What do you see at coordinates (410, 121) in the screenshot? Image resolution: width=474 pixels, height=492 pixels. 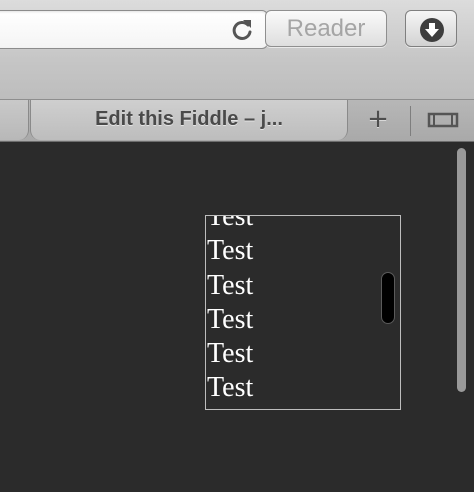 I see `tab-divider` at bounding box center [410, 121].